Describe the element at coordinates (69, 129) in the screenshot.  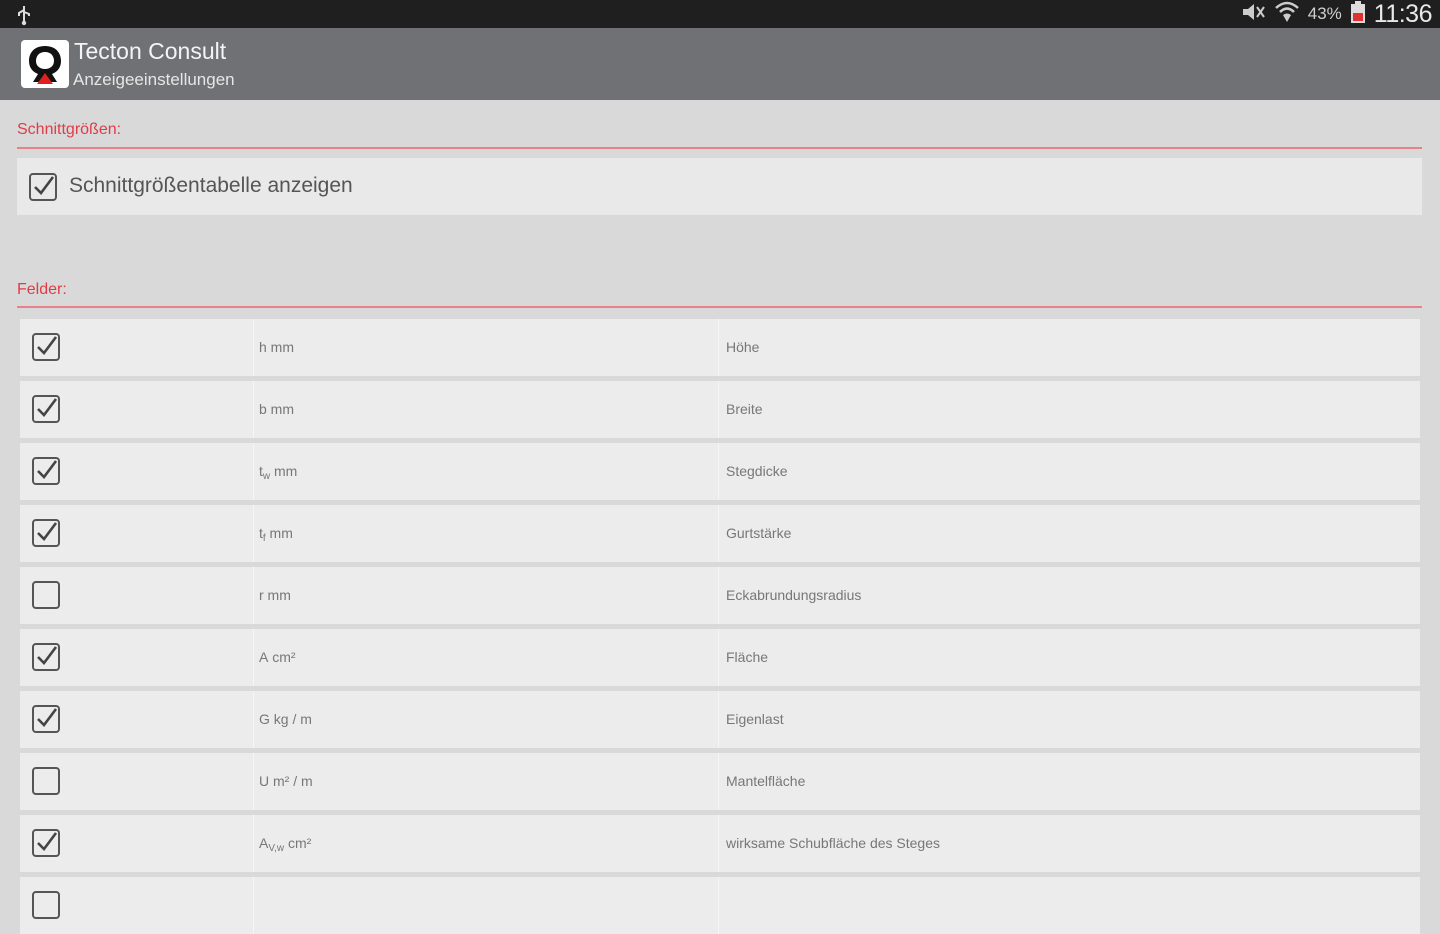
I see `section-title-schnittgroessen: Schnittgrößen:` at that location.